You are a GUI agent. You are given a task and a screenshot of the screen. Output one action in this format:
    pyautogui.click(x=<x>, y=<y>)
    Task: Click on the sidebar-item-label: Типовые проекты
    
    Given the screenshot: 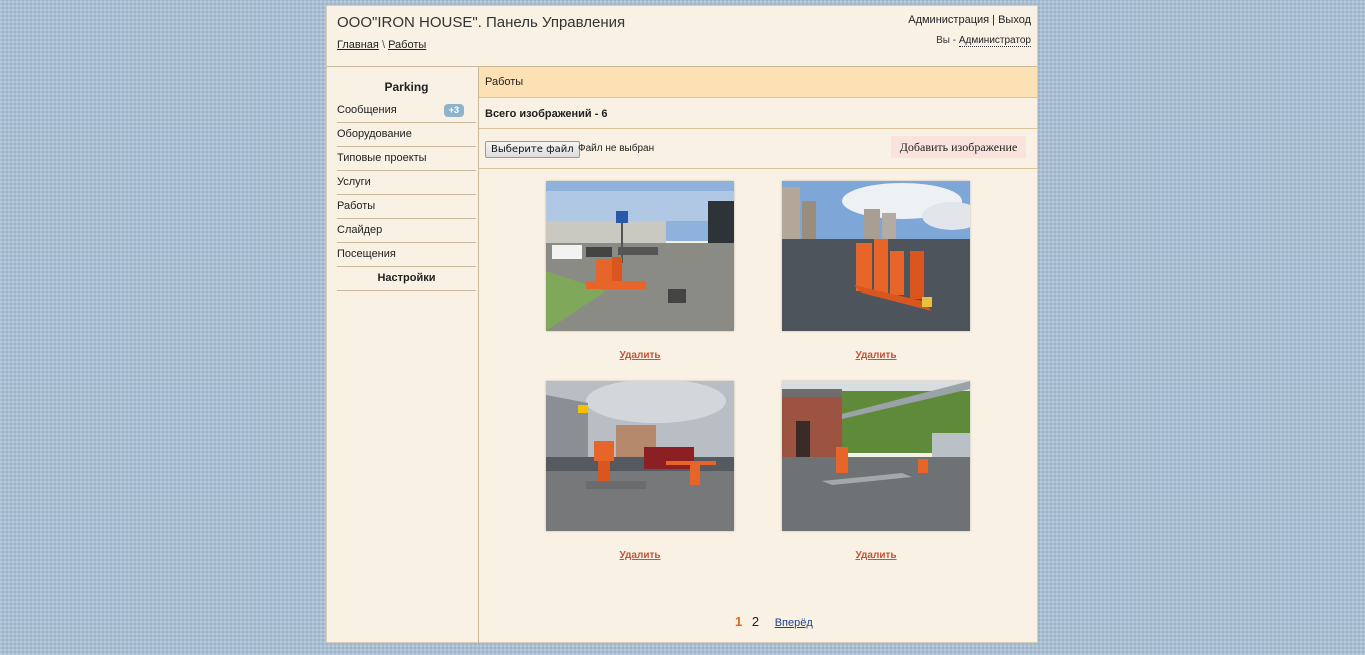 What is the action you would take?
    pyautogui.click(x=382, y=158)
    